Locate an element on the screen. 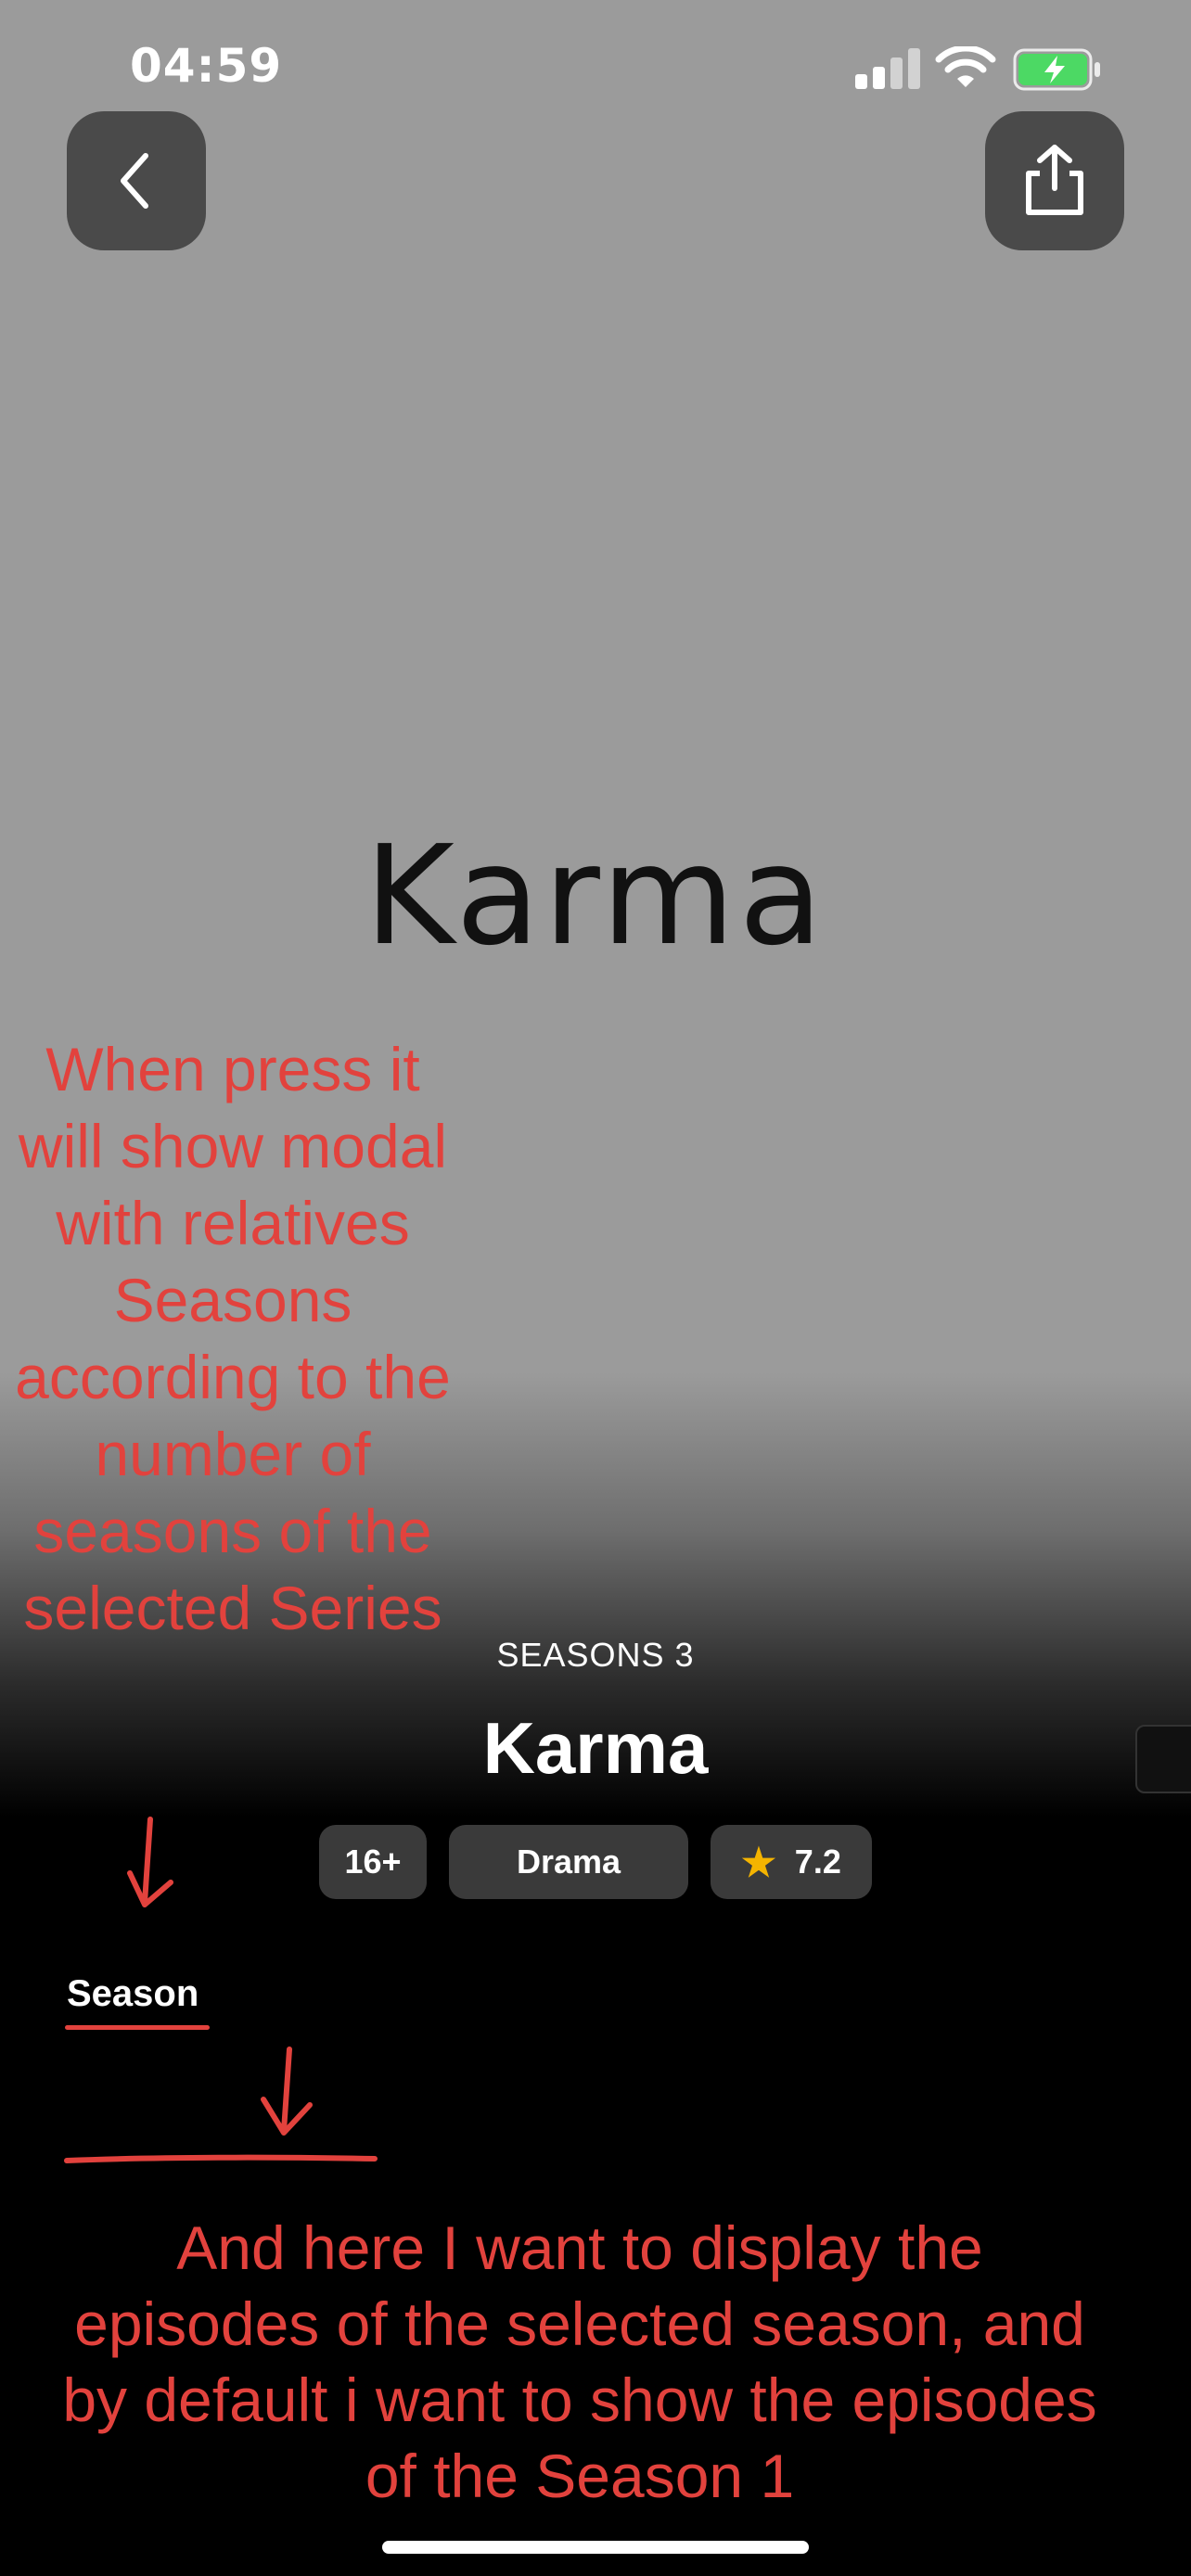 This screenshot has width=1191, height=2576. share-button is located at coordinates (1054, 181).